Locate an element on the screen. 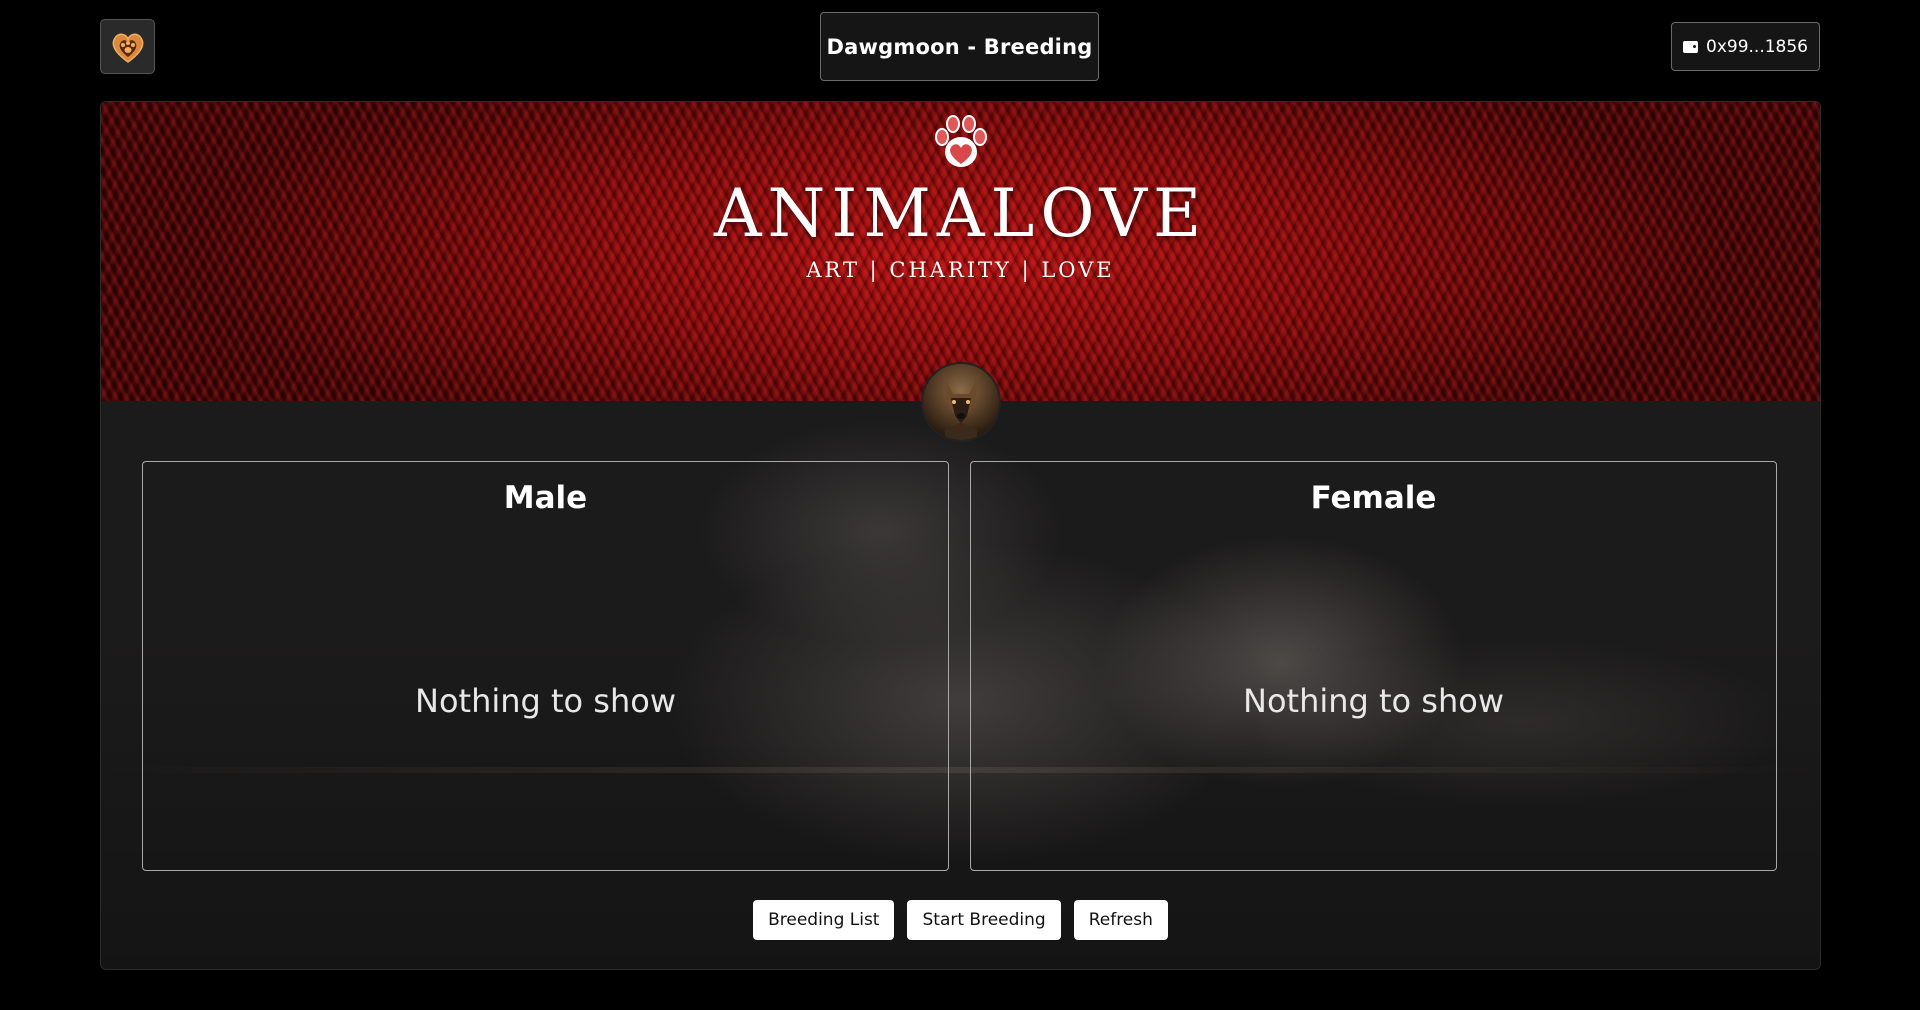 This screenshot has width=1920, height=1010. start-breeding-button: Start Breeding is located at coordinates (984, 920).